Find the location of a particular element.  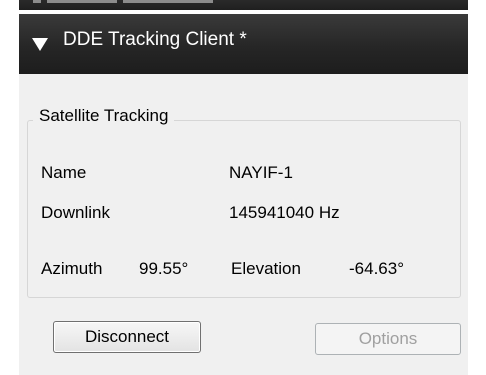

elevation-value: -64.63° is located at coordinates (377, 268).